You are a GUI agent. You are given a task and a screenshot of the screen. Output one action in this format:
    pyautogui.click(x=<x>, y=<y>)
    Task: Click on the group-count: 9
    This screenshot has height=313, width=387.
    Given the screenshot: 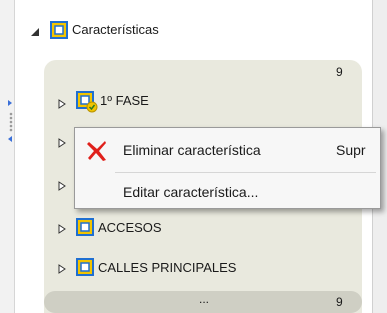 What is the action you would take?
    pyautogui.click(x=339, y=72)
    